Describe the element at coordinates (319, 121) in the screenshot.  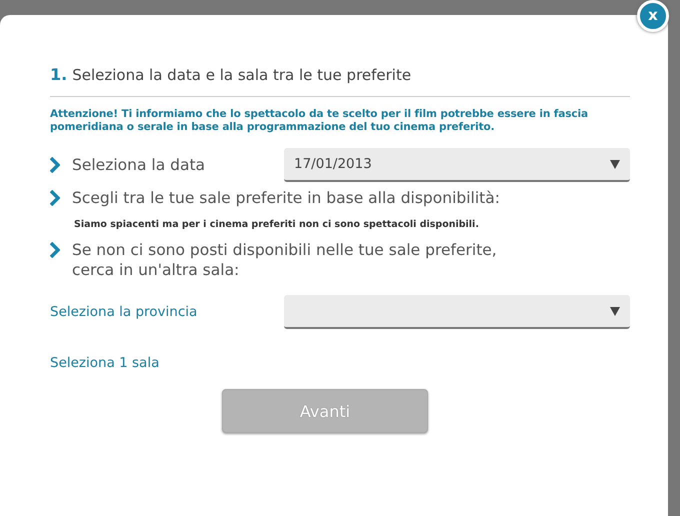
I see `notice-text: Attenzione! Ti informiamo che lo spettacolo da te scelto per il film potrebbe essere in fascia pomeridiana o serale in base alla programmazione del tuo cinema preferito.` at that location.